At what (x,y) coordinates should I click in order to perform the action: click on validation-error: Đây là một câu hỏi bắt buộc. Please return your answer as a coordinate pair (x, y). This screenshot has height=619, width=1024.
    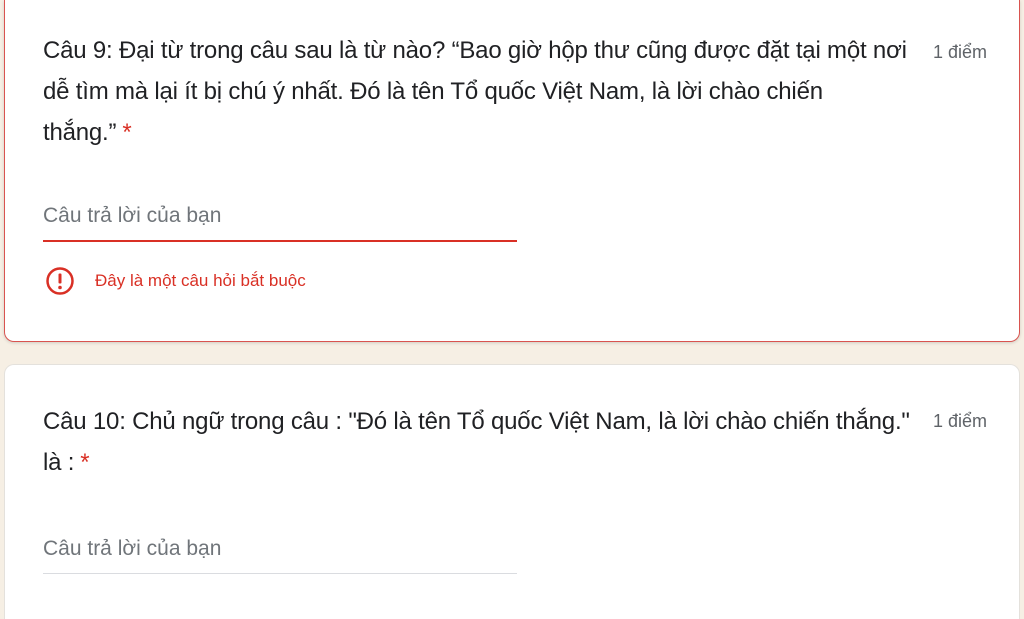
    Looking at the image, I should click on (175, 281).